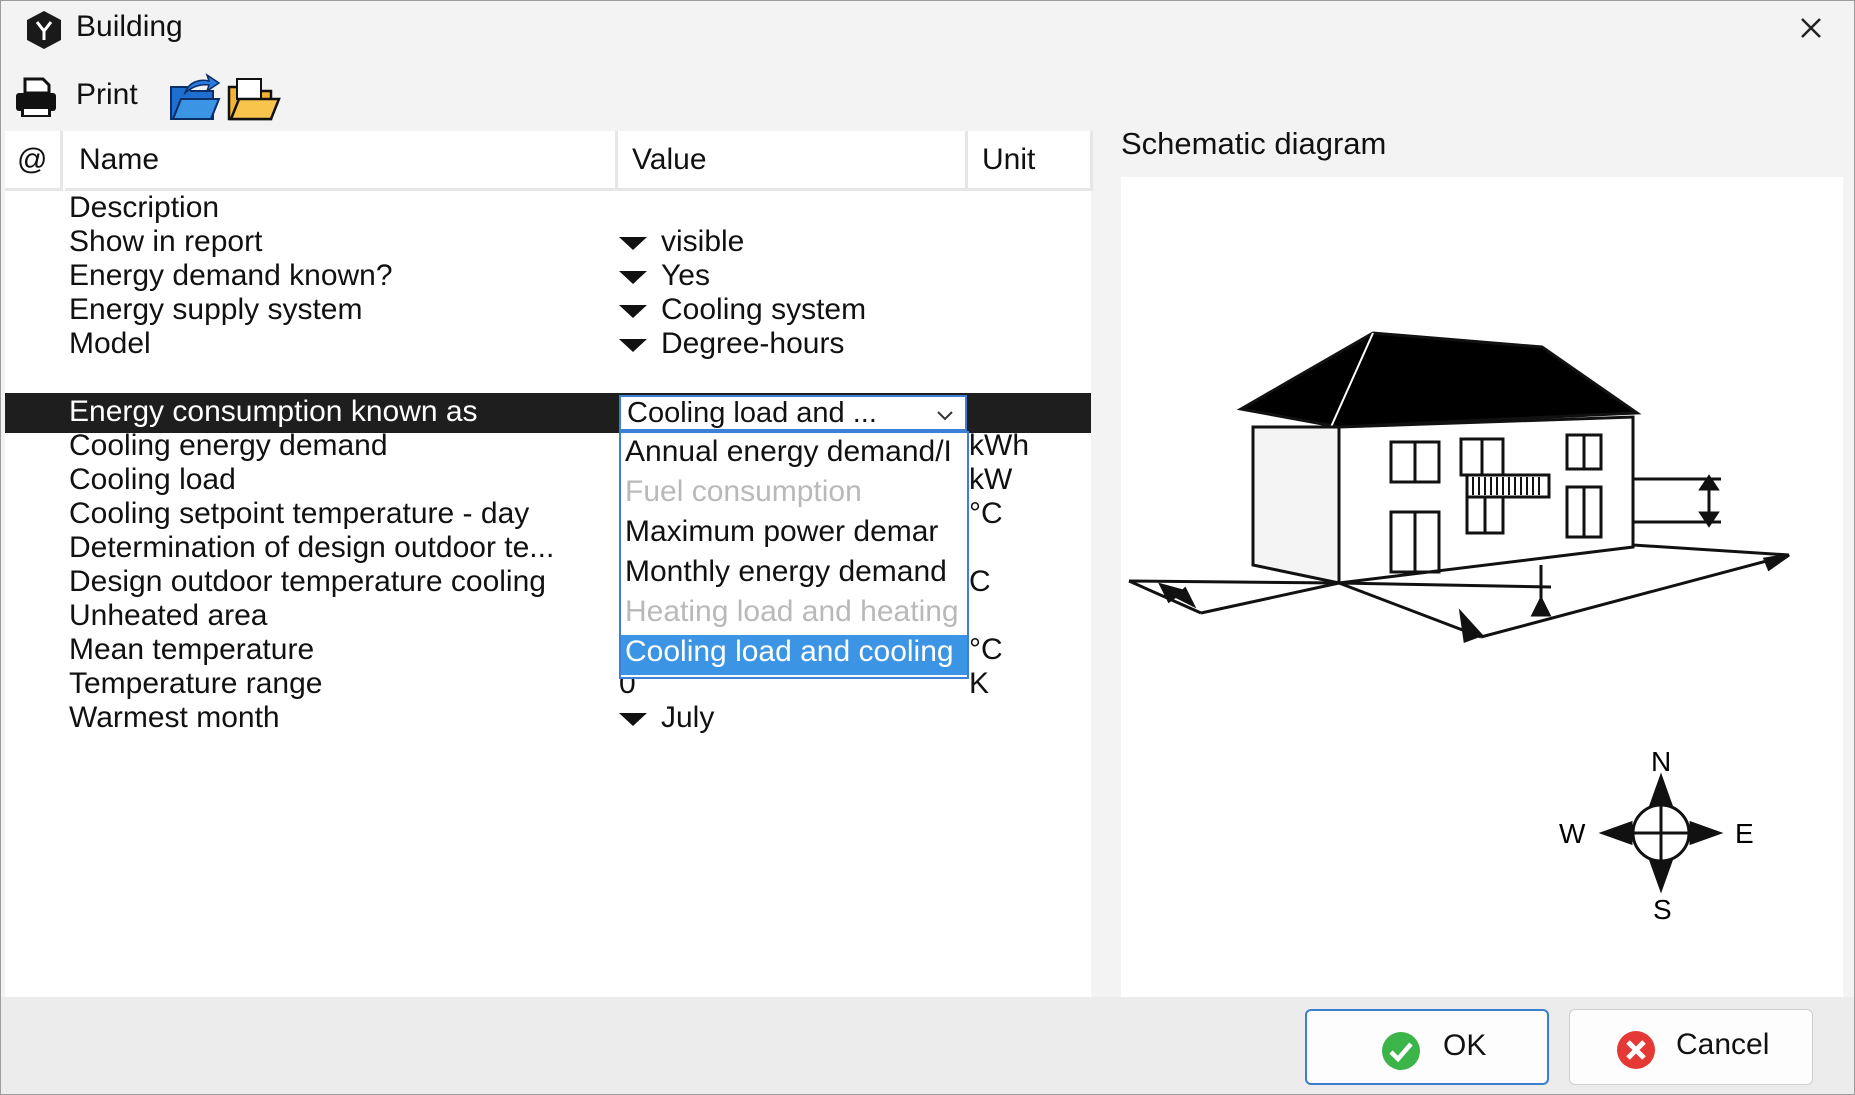 The width and height of the screenshot is (1855, 1095). What do you see at coordinates (753, 343) in the screenshot?
I see `row-value: Degree-hours` at bounding box center [753, 343].